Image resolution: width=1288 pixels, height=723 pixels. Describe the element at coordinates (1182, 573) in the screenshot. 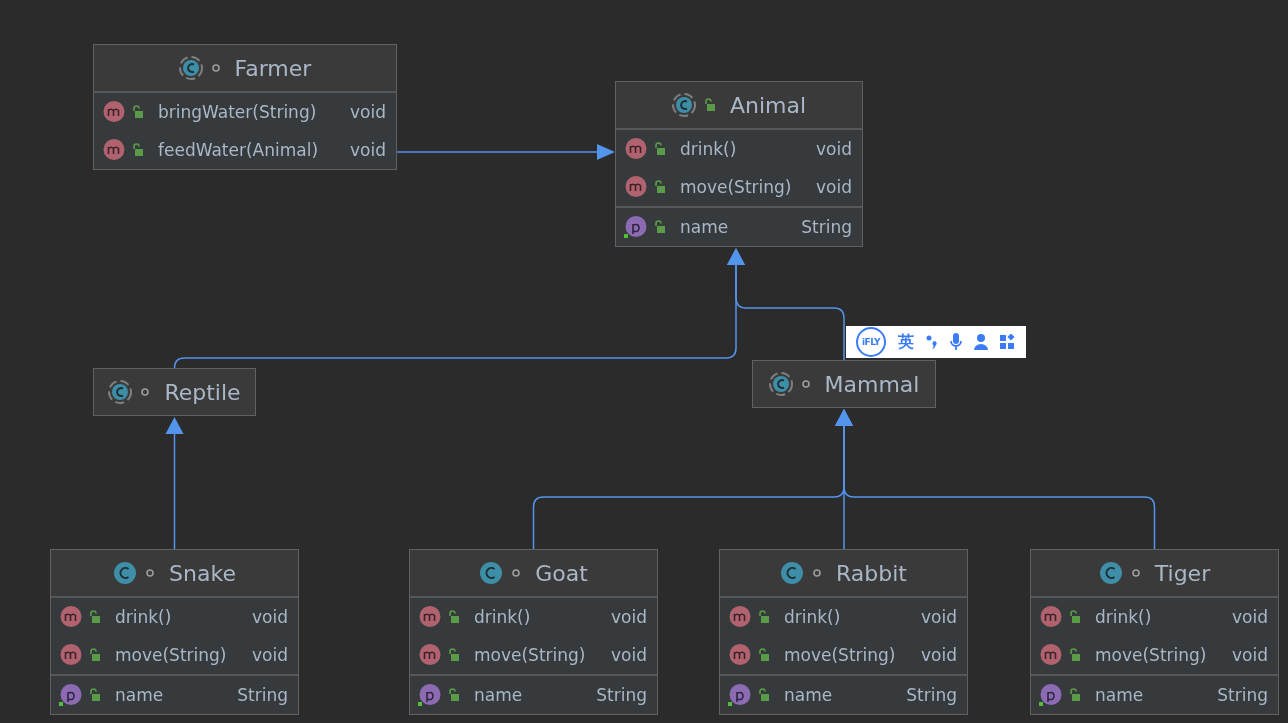

I see `class-name: Tiger` at that location.